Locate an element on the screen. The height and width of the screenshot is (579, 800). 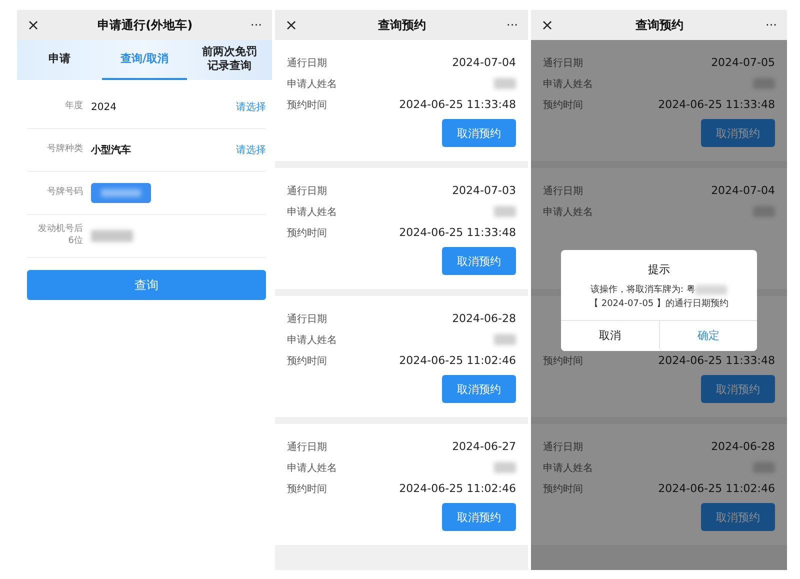
dialog-message: 【 2024-07-05 】的通行日期预约 is located at coordinates (659, 305).